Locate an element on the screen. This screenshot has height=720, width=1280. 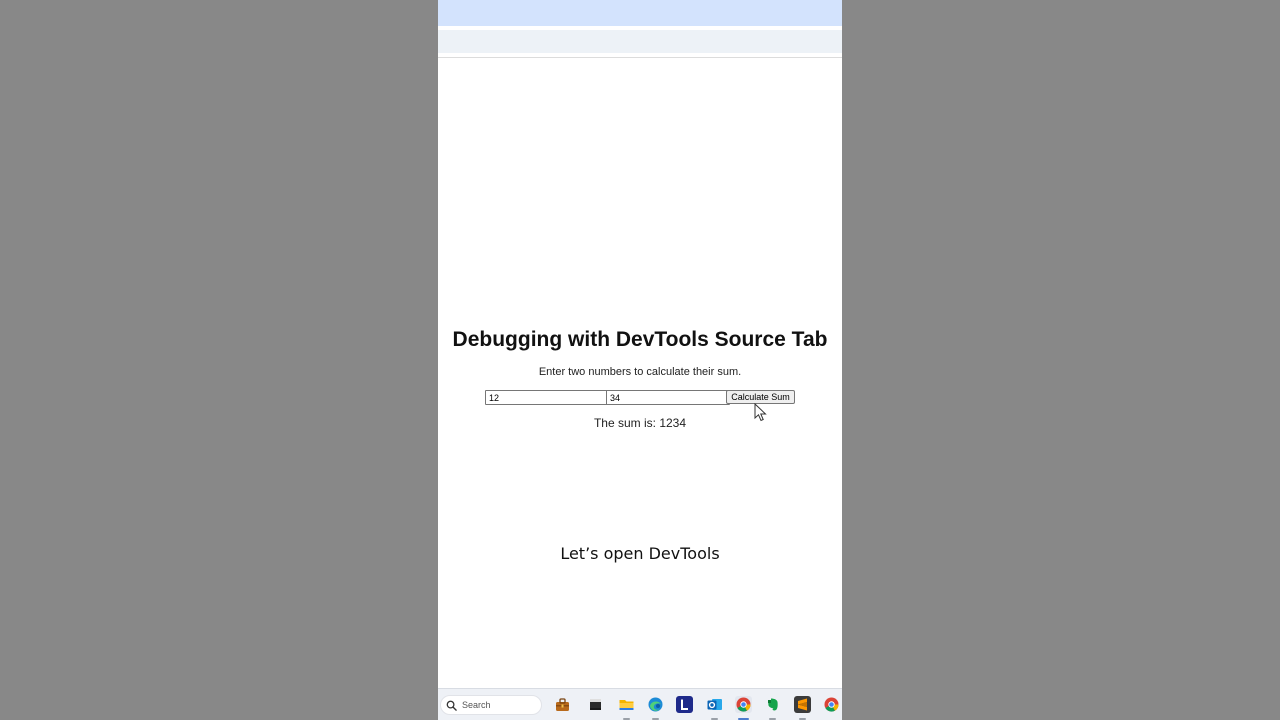
windows-taskbar: Search is located at coordinates (640, 704).